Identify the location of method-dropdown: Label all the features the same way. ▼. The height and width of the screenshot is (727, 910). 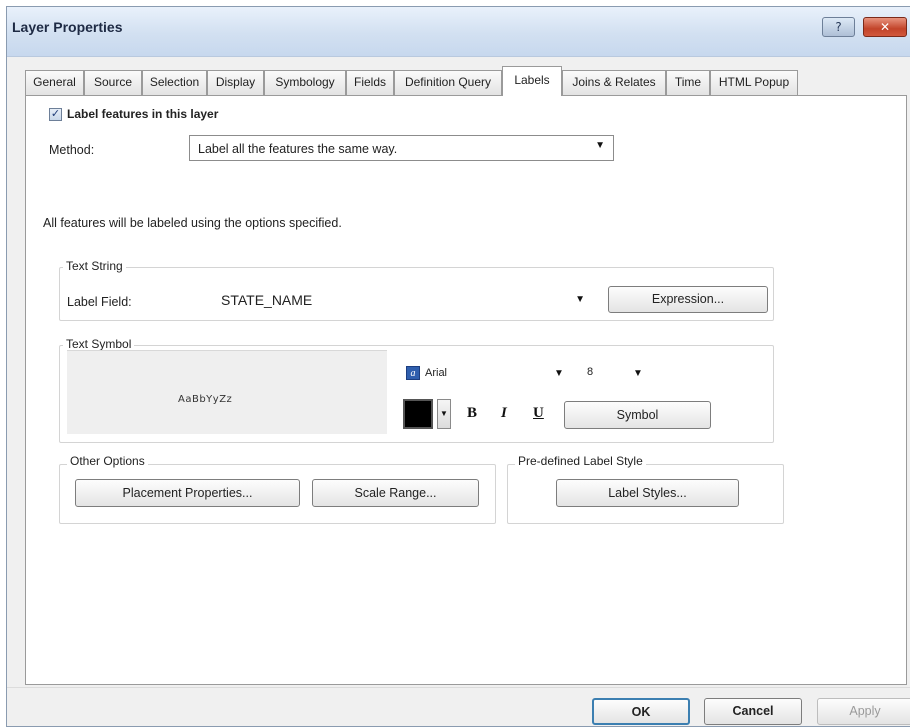
(401, 148).